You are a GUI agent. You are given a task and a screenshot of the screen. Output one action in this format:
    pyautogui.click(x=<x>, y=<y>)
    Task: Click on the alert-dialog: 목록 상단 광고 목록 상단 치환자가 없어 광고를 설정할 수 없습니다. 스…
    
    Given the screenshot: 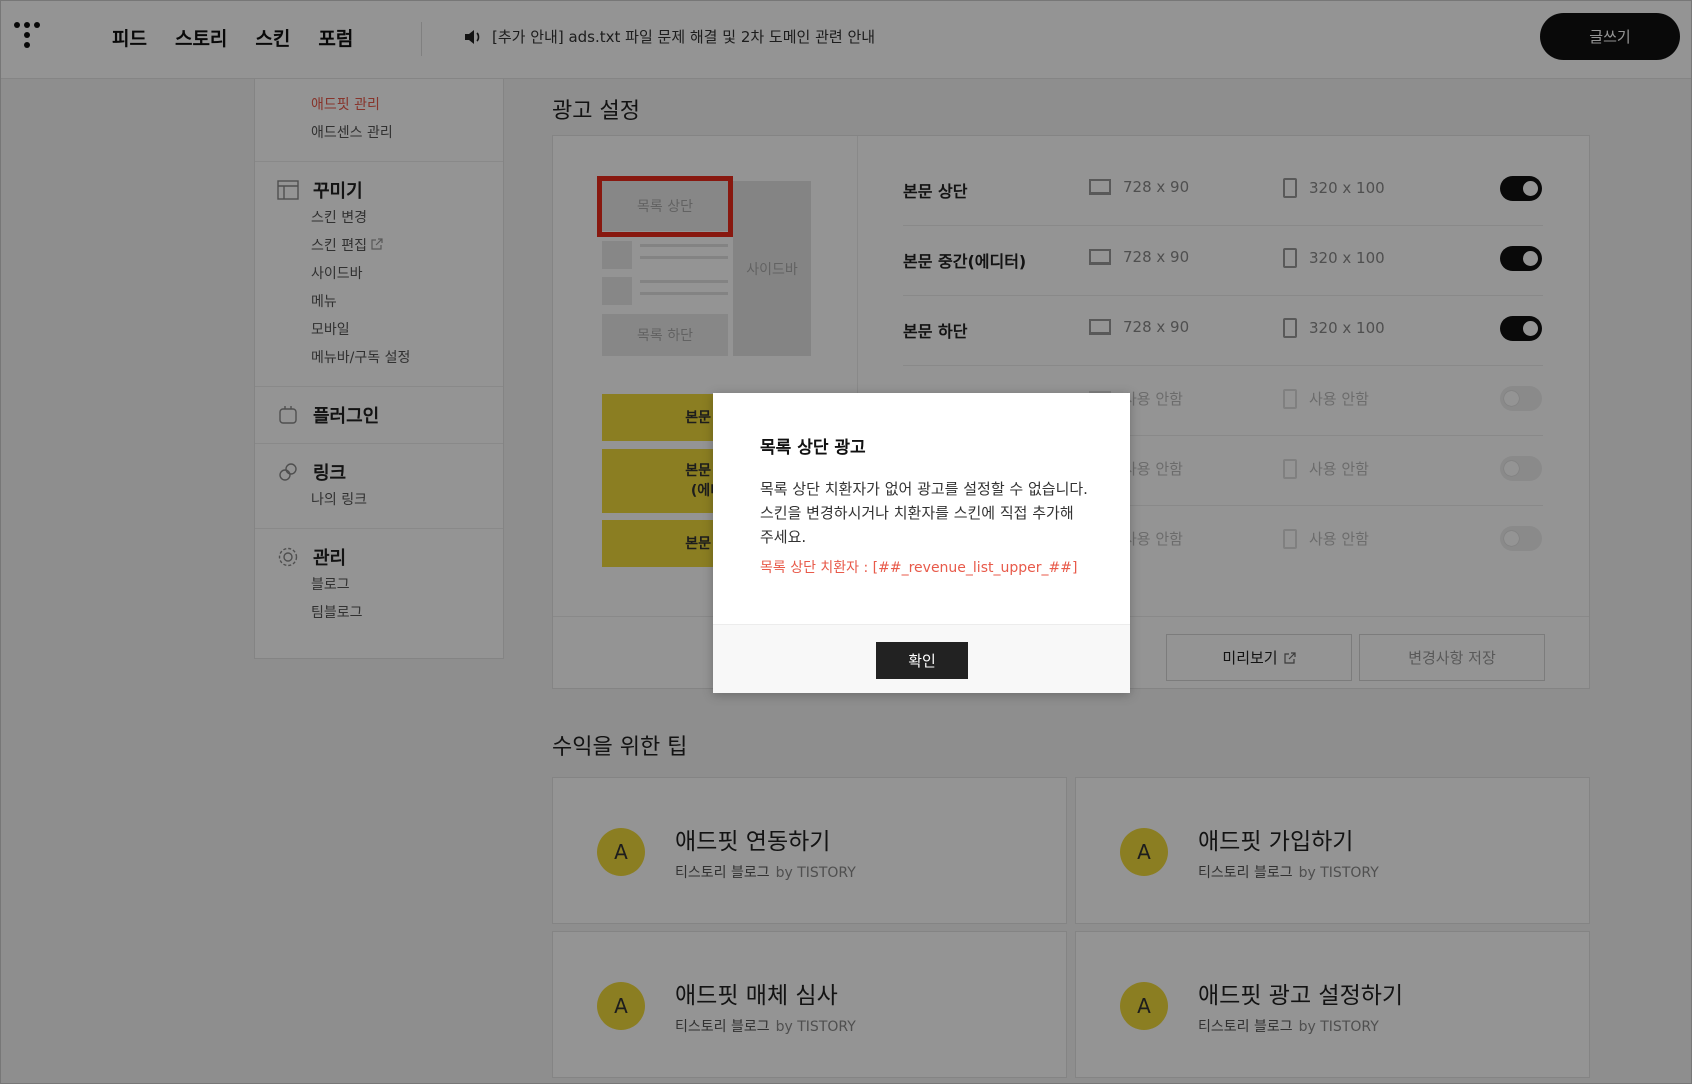 What is the action you would take?
    pyautogui.click(x=921, y=543)
    